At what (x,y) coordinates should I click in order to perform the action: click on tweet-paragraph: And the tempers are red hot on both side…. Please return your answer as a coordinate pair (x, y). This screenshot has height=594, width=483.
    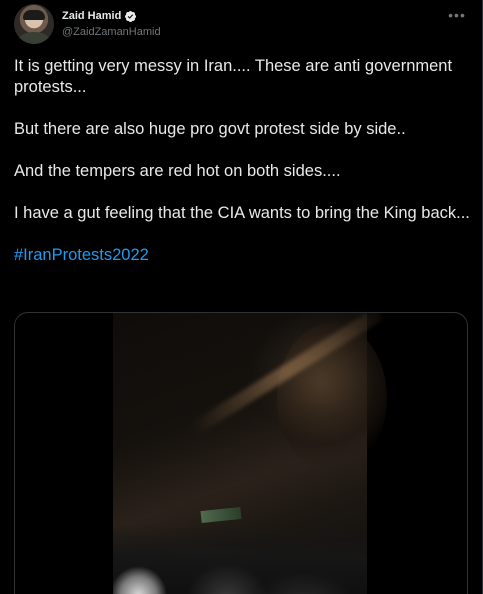
    Looking at the image, I should click on (177, 171).